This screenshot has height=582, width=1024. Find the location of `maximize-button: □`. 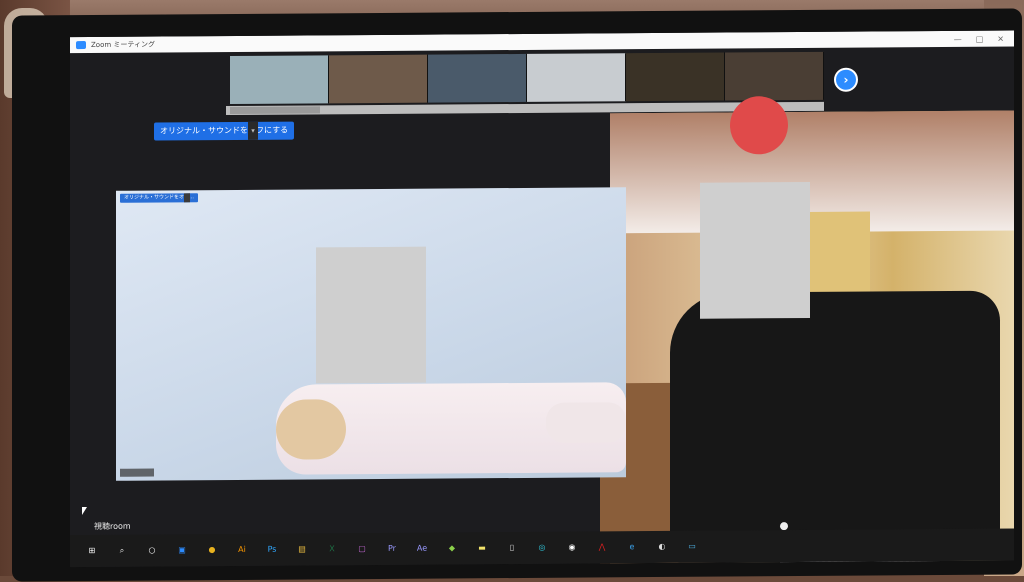

maximize-button: □ is located at coordinates (980, 38).